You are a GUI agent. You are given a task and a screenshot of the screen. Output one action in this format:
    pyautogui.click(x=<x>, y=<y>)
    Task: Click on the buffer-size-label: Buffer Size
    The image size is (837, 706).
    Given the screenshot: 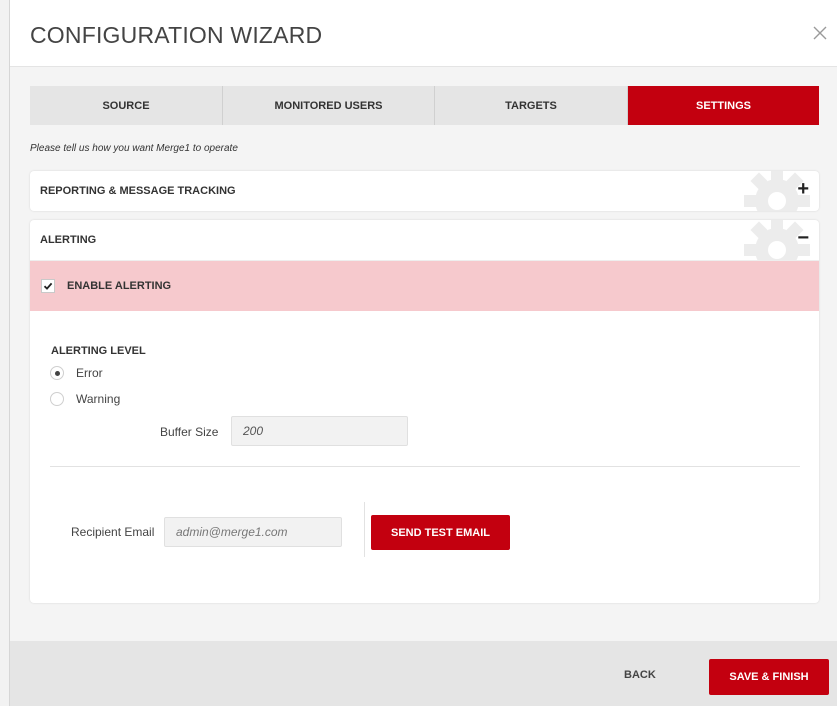 What is the action you would take?
    pyautogui.click(x=189, y=432)
    